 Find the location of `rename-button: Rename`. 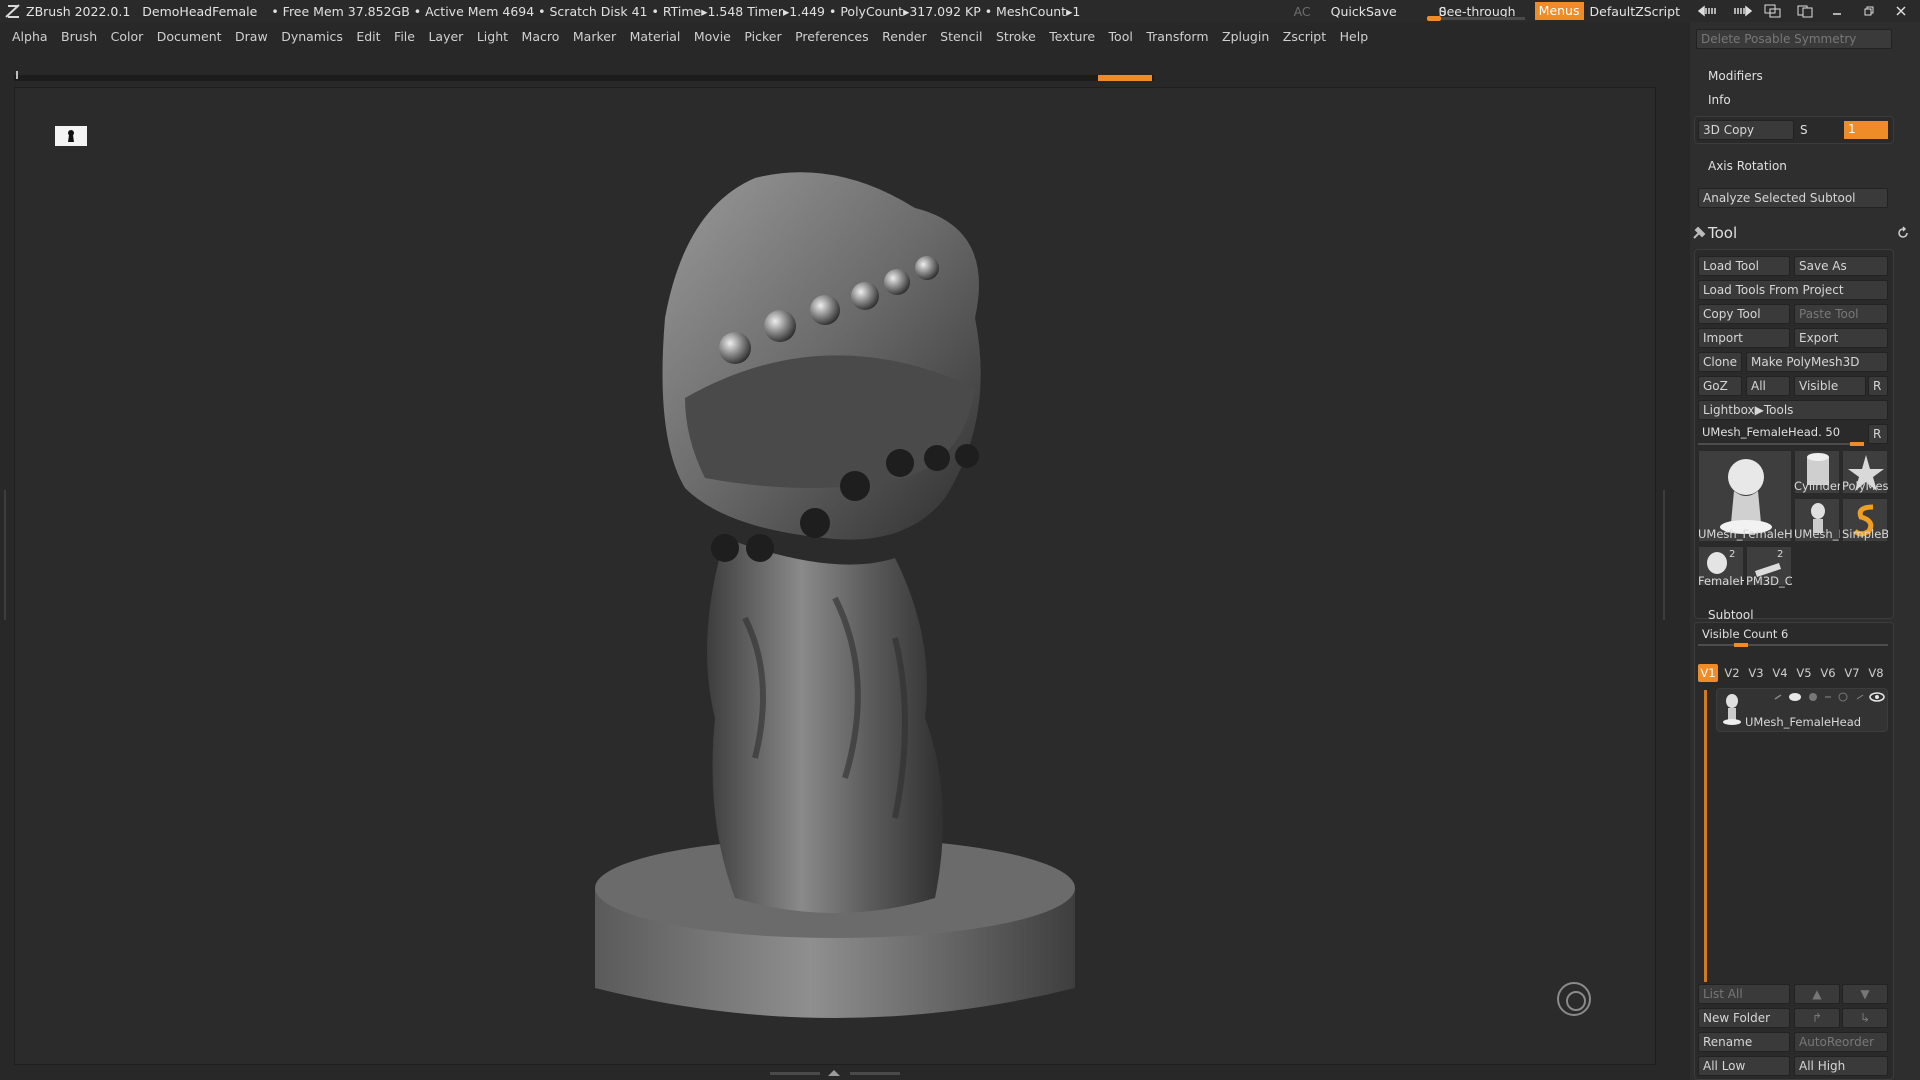

rename-button: Rename is located at coordinates (1744, 1042).